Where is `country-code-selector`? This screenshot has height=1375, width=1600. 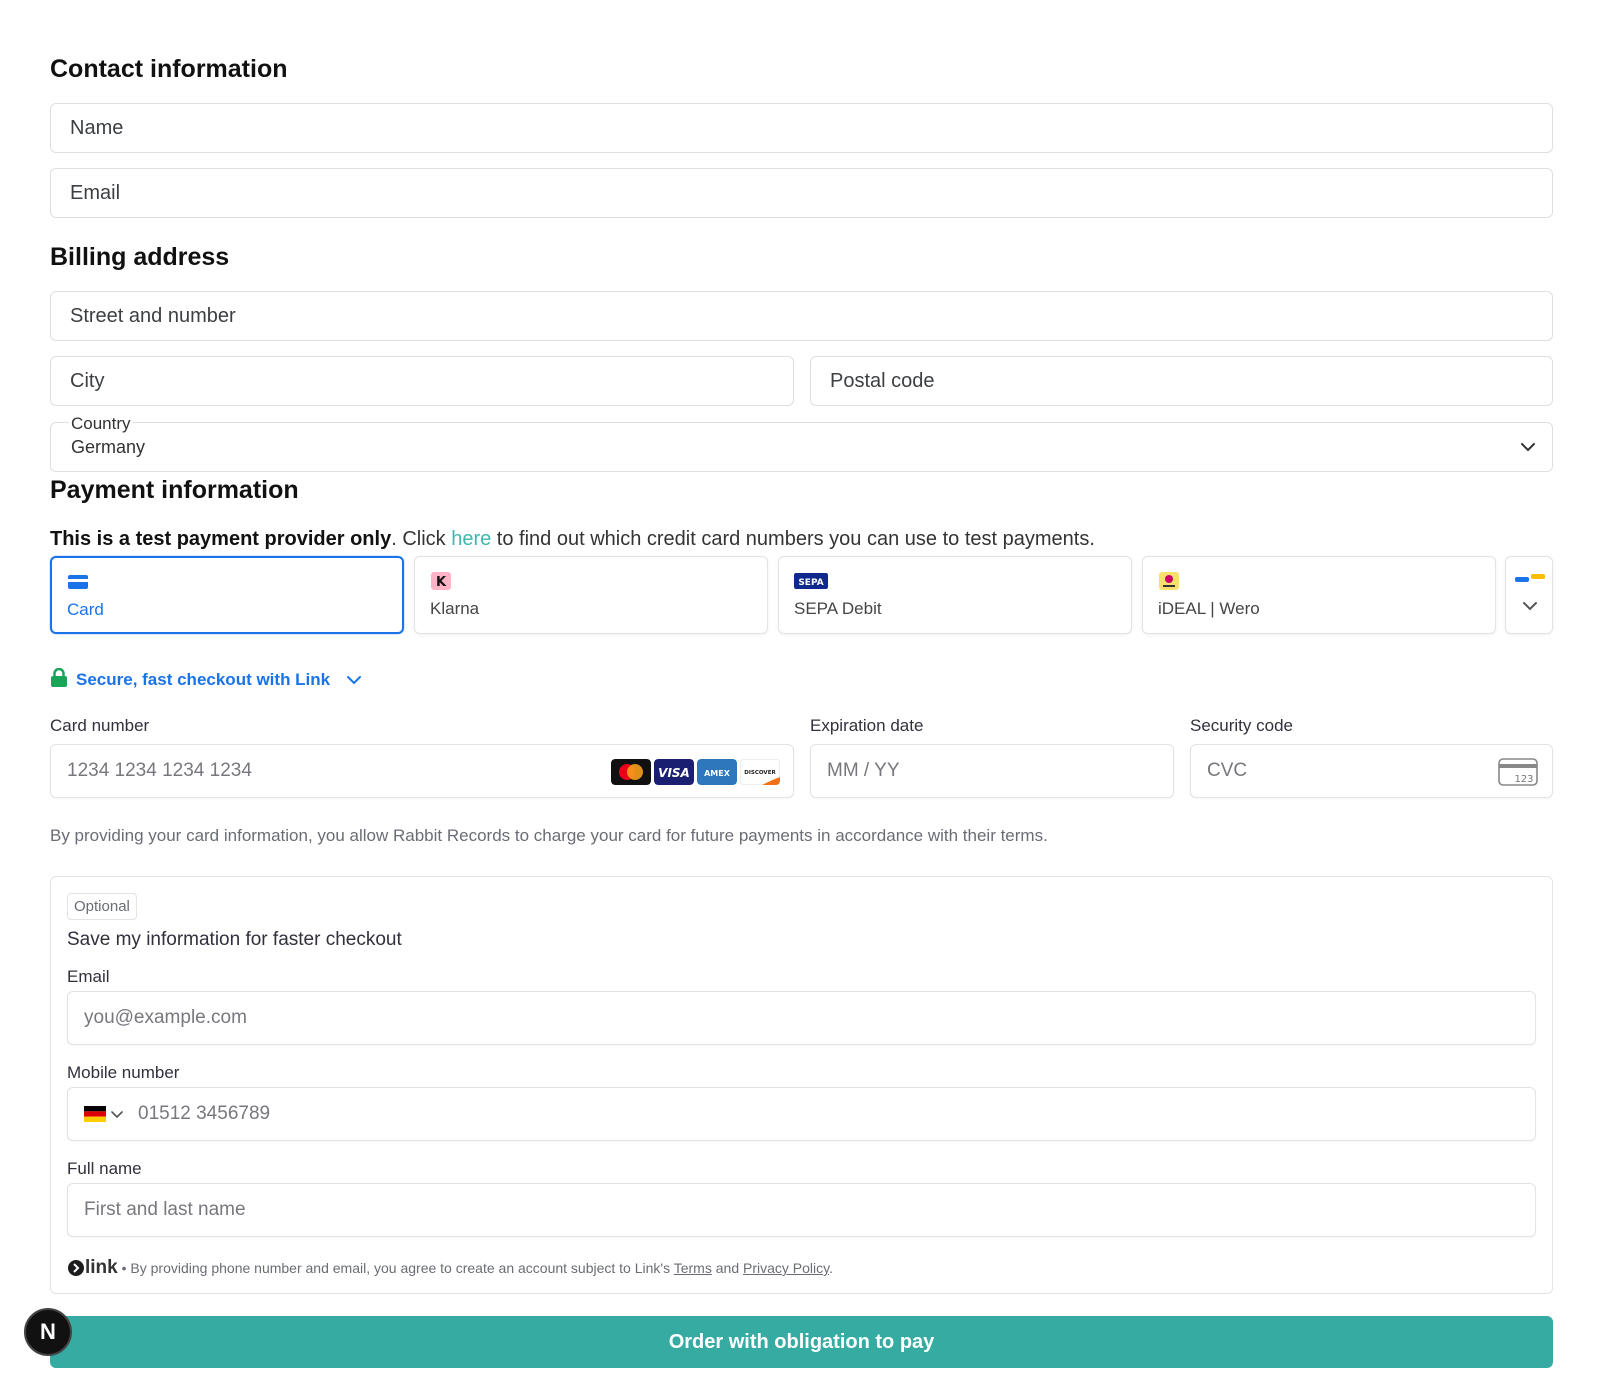 country-code-selector is located at coordinates (106, 1115).